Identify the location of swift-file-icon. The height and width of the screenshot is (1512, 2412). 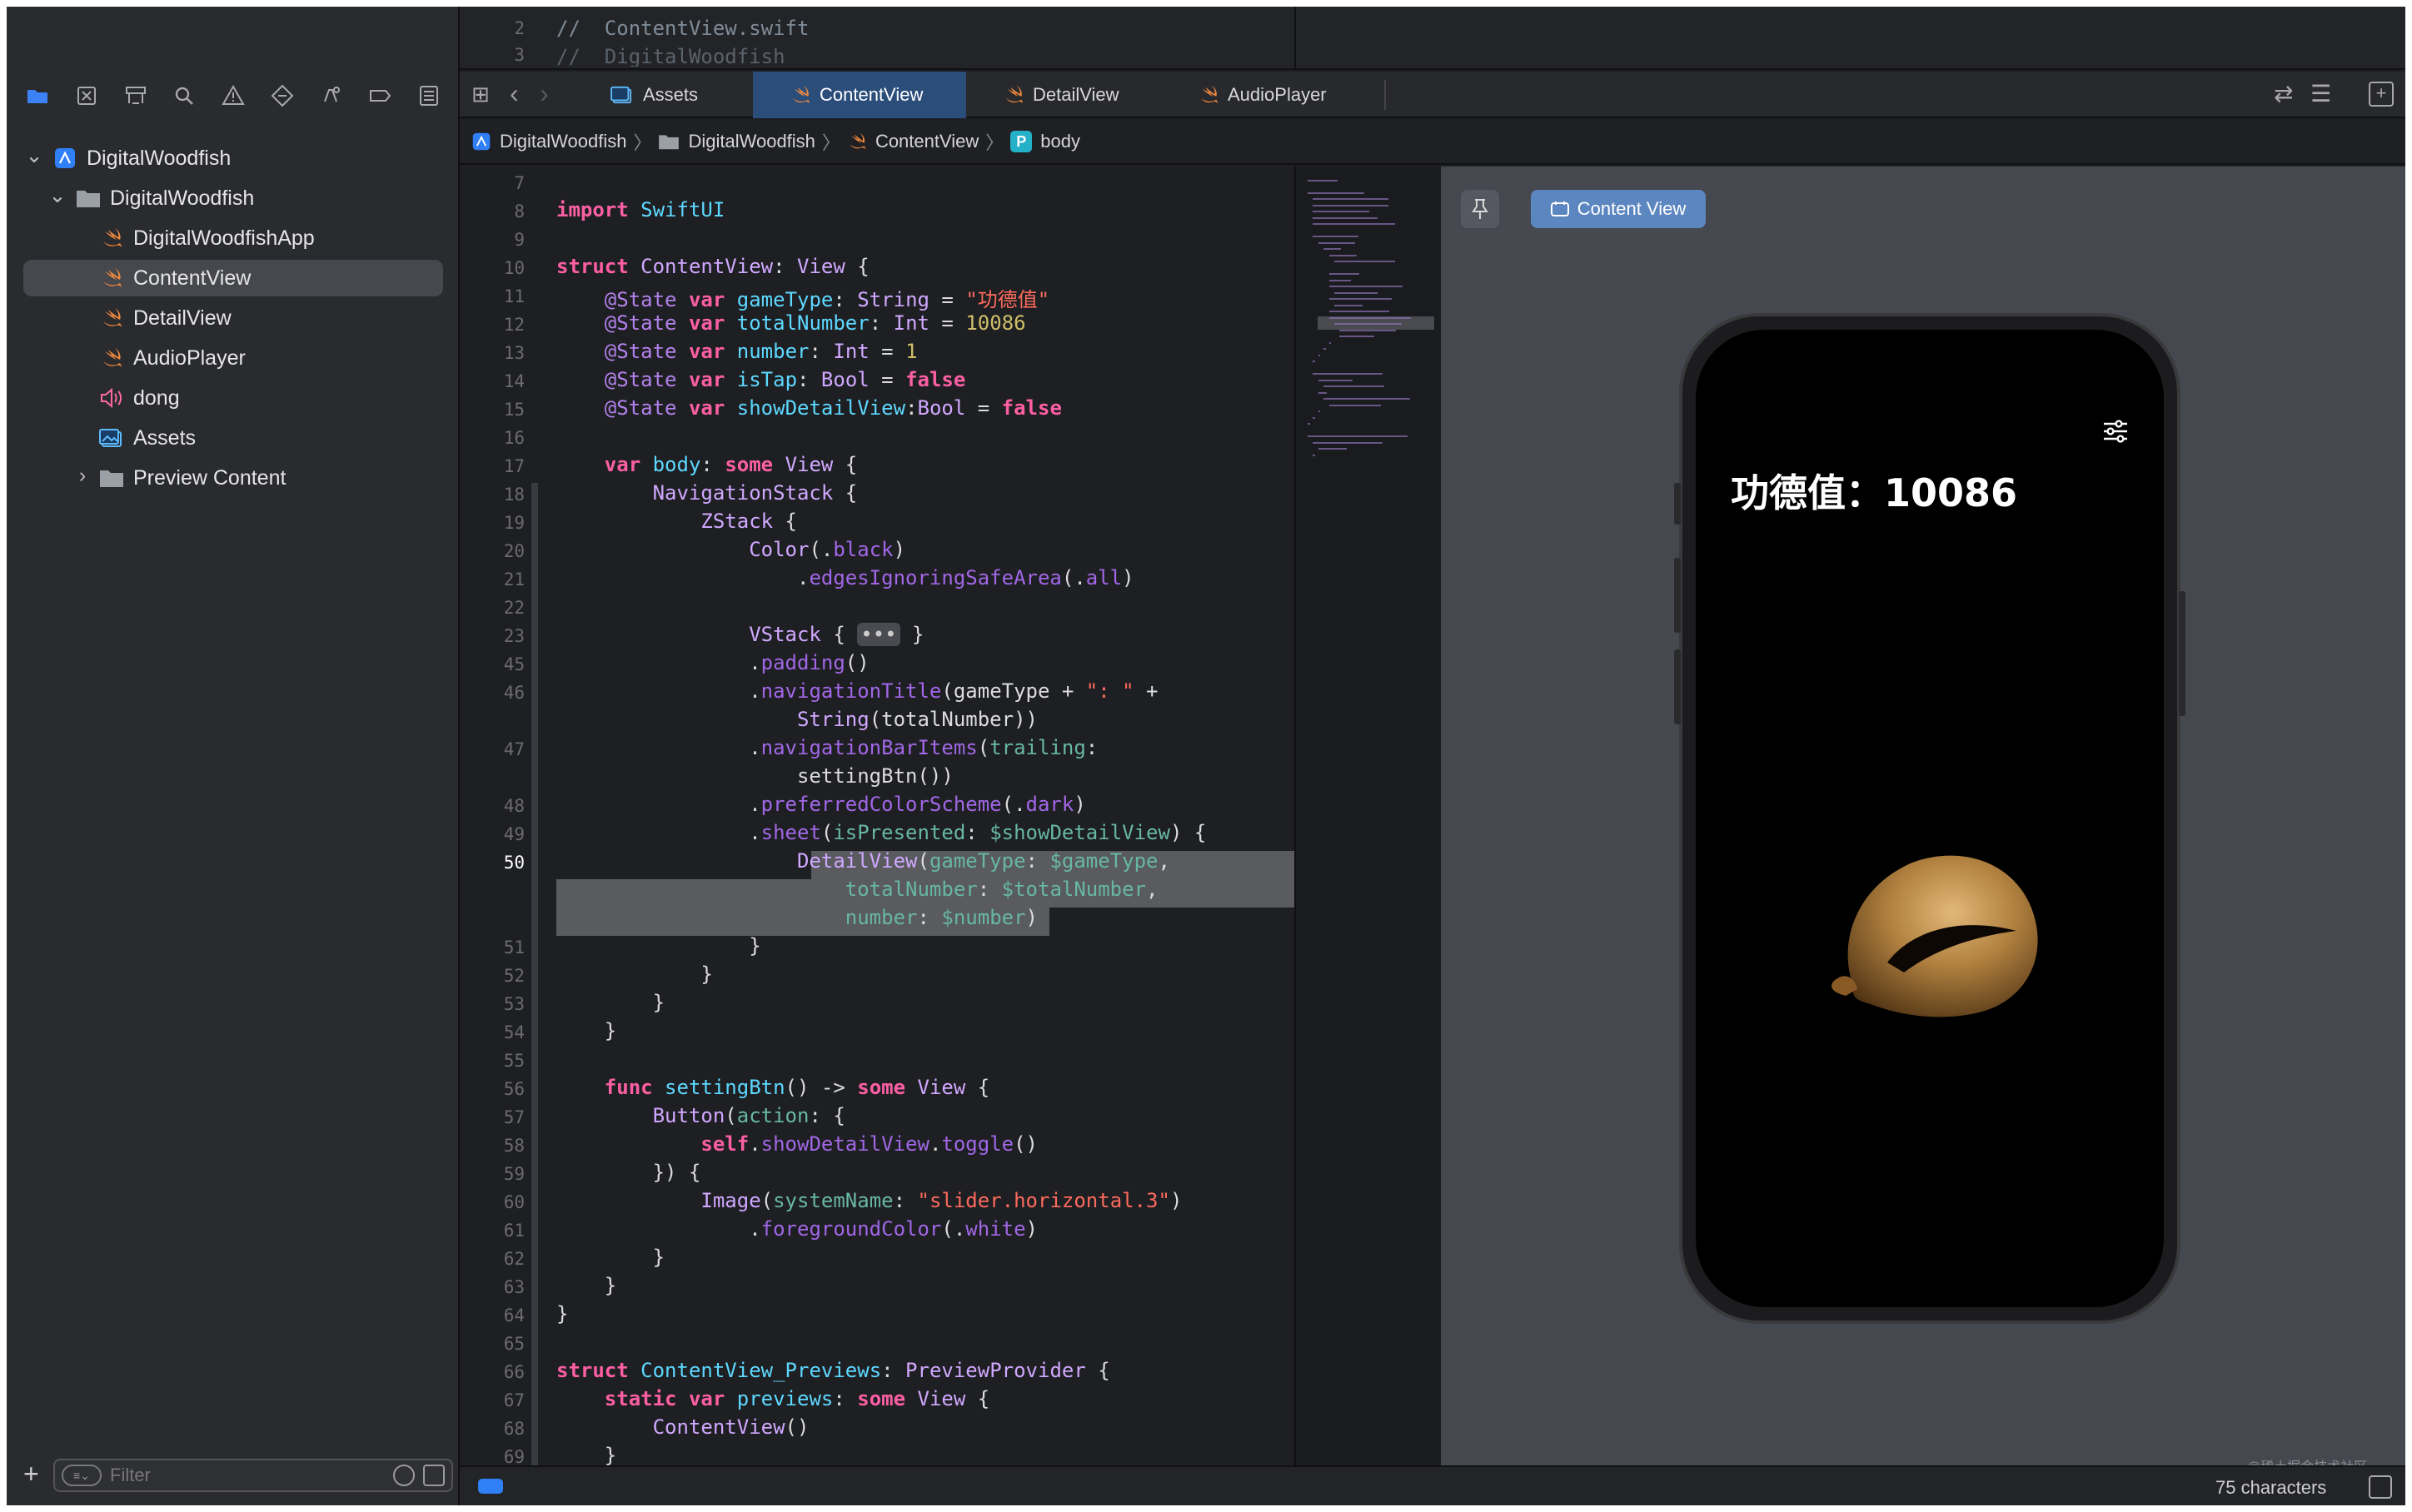
(112, 358).